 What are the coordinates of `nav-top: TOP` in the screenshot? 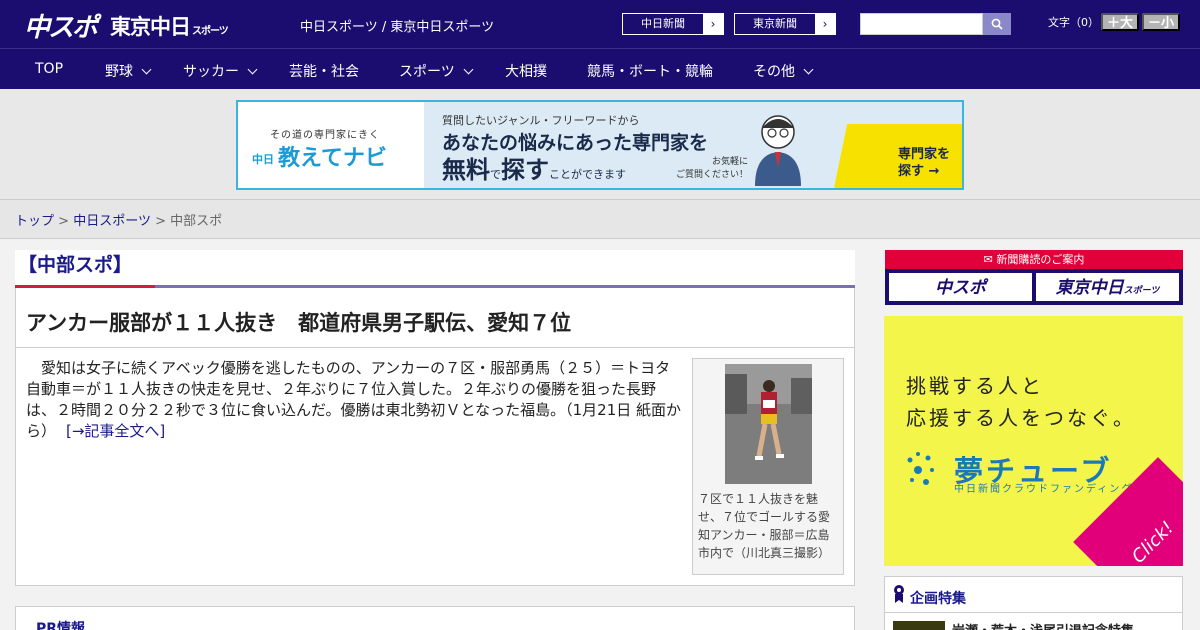 It's located at (49, 69).